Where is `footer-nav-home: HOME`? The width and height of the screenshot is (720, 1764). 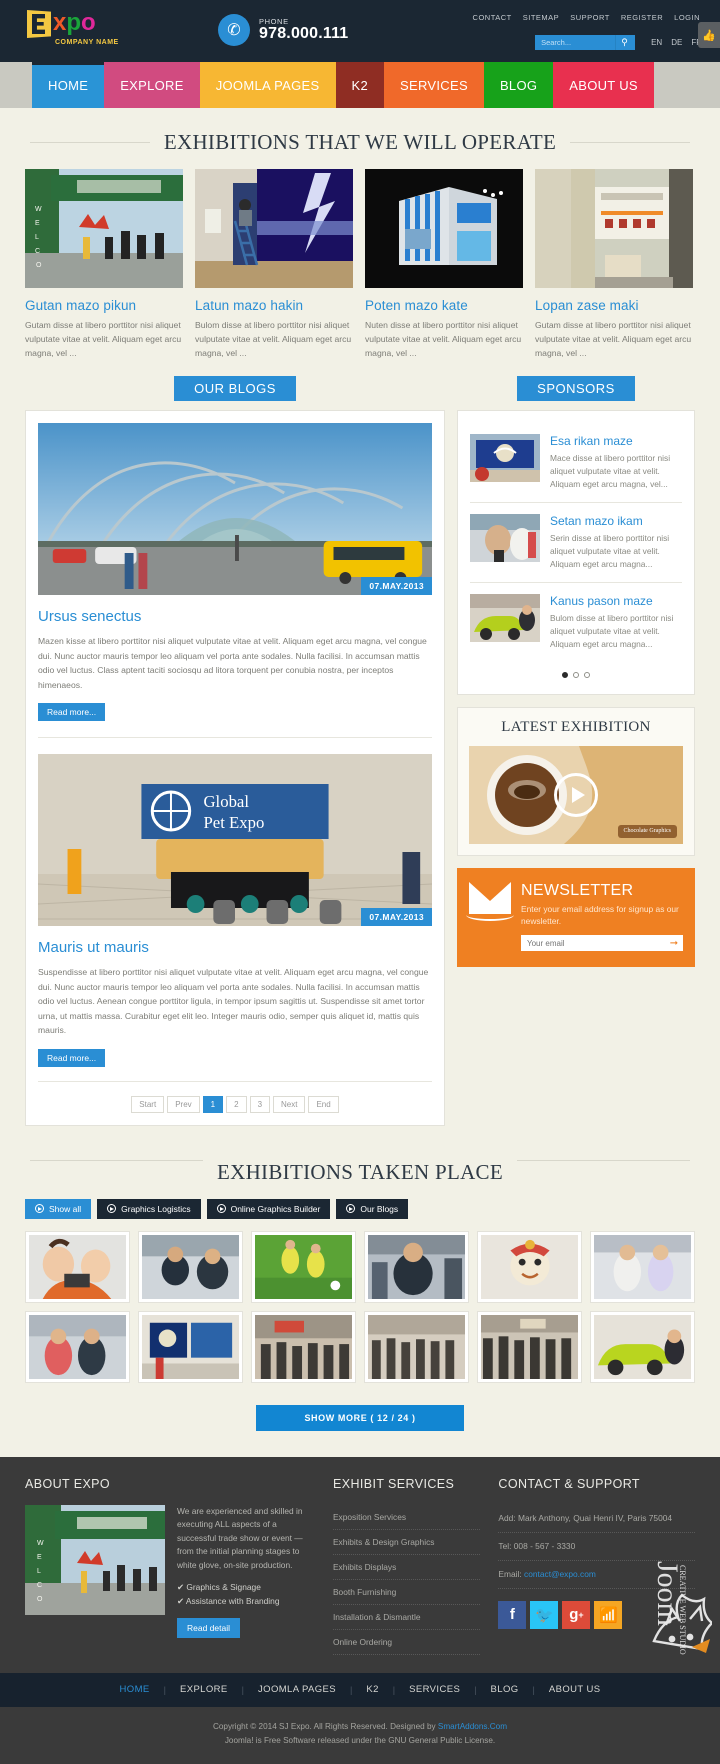
footer-nav-home: HOME is located at coordinates (135, 1689).